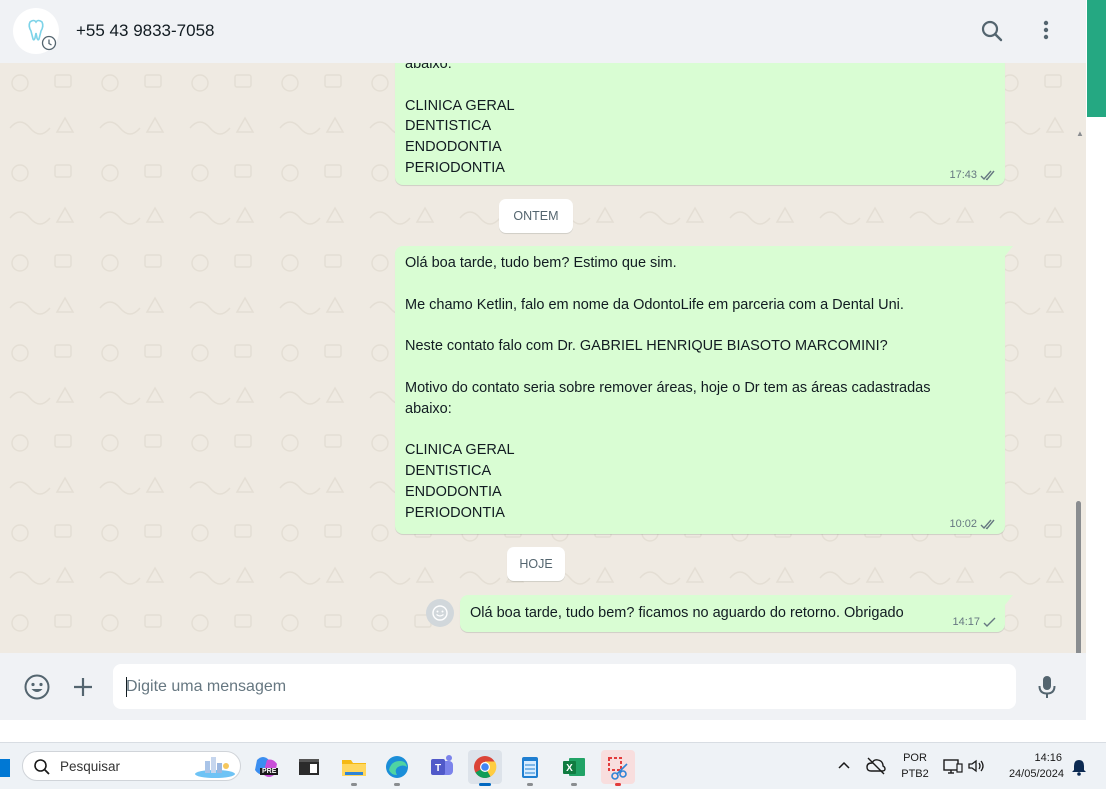 The image size is (1106, 789). Describe the element at coordinates (5, 768) in the screenshot. I see `windows-start-icon` at that location.